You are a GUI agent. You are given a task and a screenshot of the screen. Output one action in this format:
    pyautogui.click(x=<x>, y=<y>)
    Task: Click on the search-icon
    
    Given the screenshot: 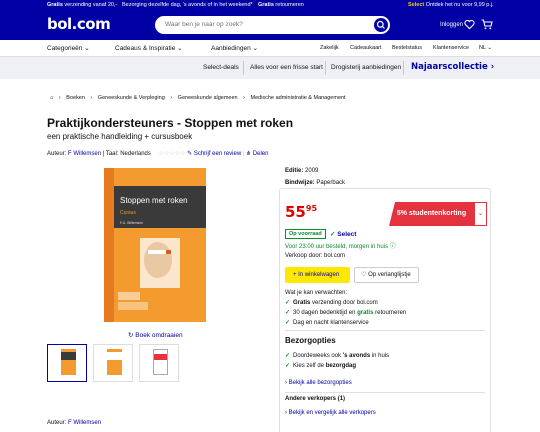 What is the action you would take?
    pyautogui.click(x=380, y=24)
    